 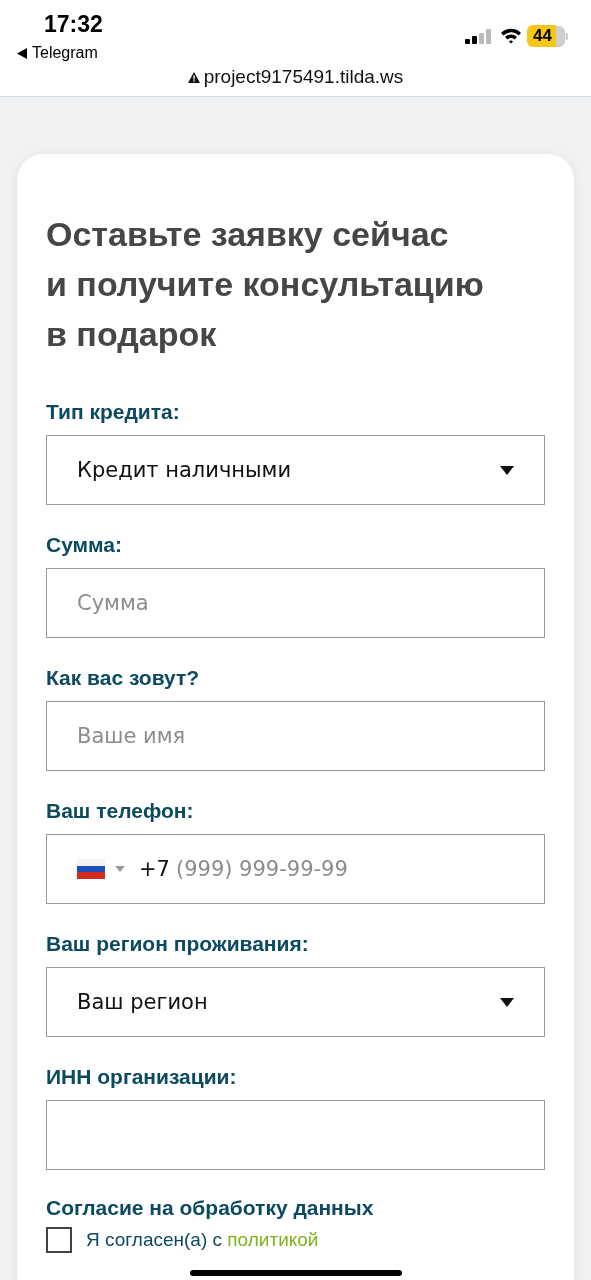 What do you see at coordinates (120, 811) in the screenshot?
I see `field-label: Ваш телефон:` at bounding box center [120, 811].